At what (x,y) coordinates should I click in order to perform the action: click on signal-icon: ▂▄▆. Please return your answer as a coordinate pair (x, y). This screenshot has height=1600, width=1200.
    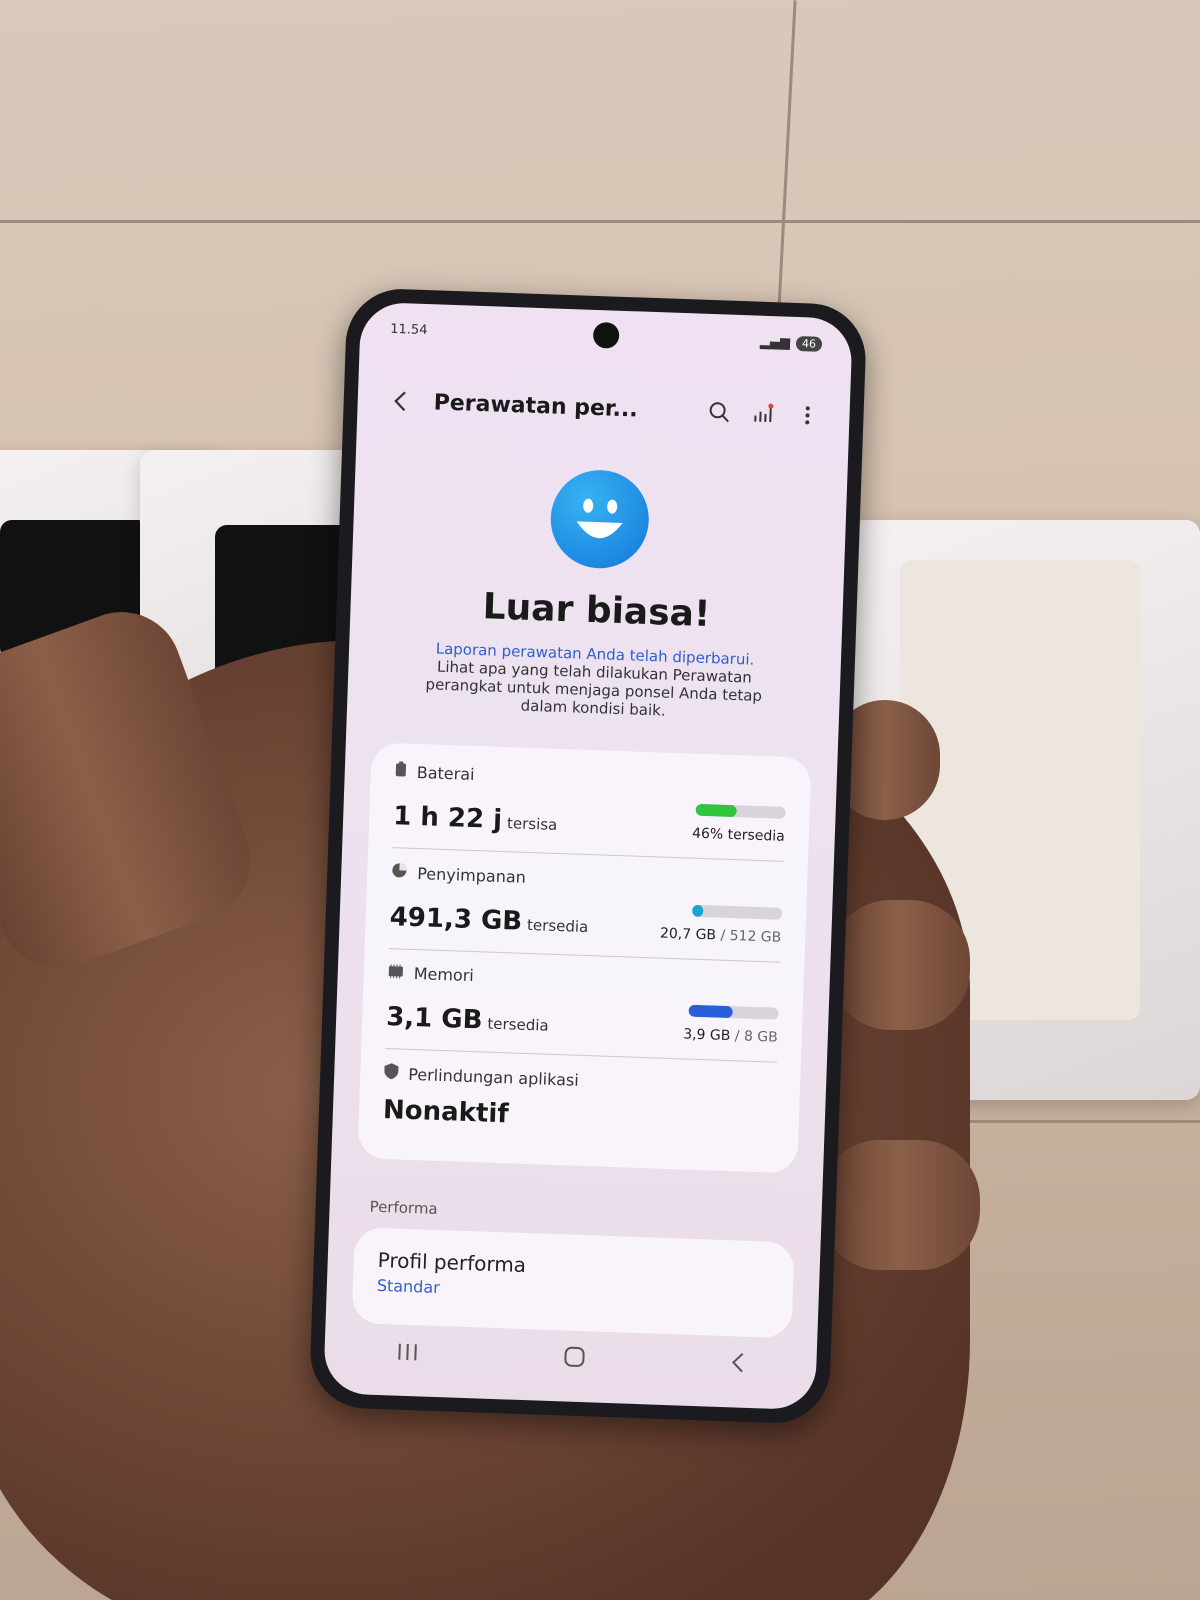
    Looking at the image, I should click on (775, 342).